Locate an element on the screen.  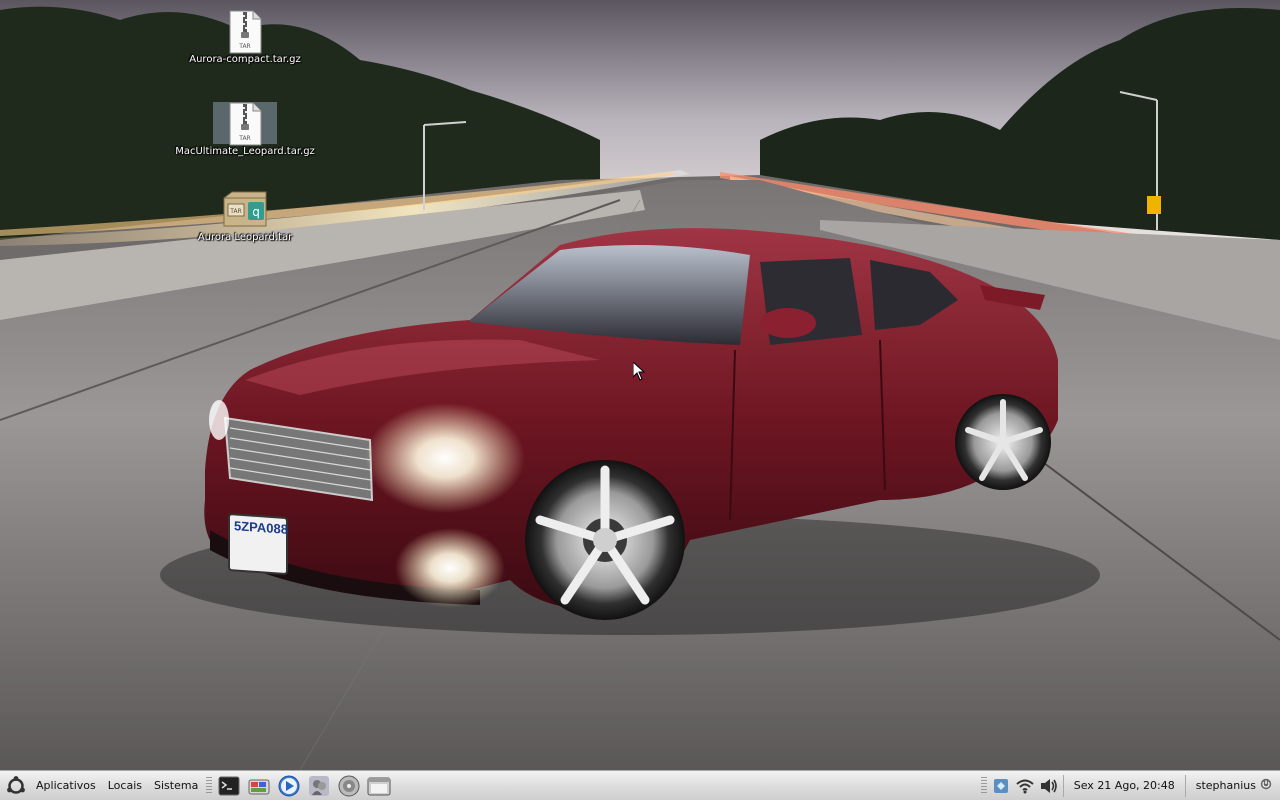
screenshot-icon is located at coordinates (259, 786).